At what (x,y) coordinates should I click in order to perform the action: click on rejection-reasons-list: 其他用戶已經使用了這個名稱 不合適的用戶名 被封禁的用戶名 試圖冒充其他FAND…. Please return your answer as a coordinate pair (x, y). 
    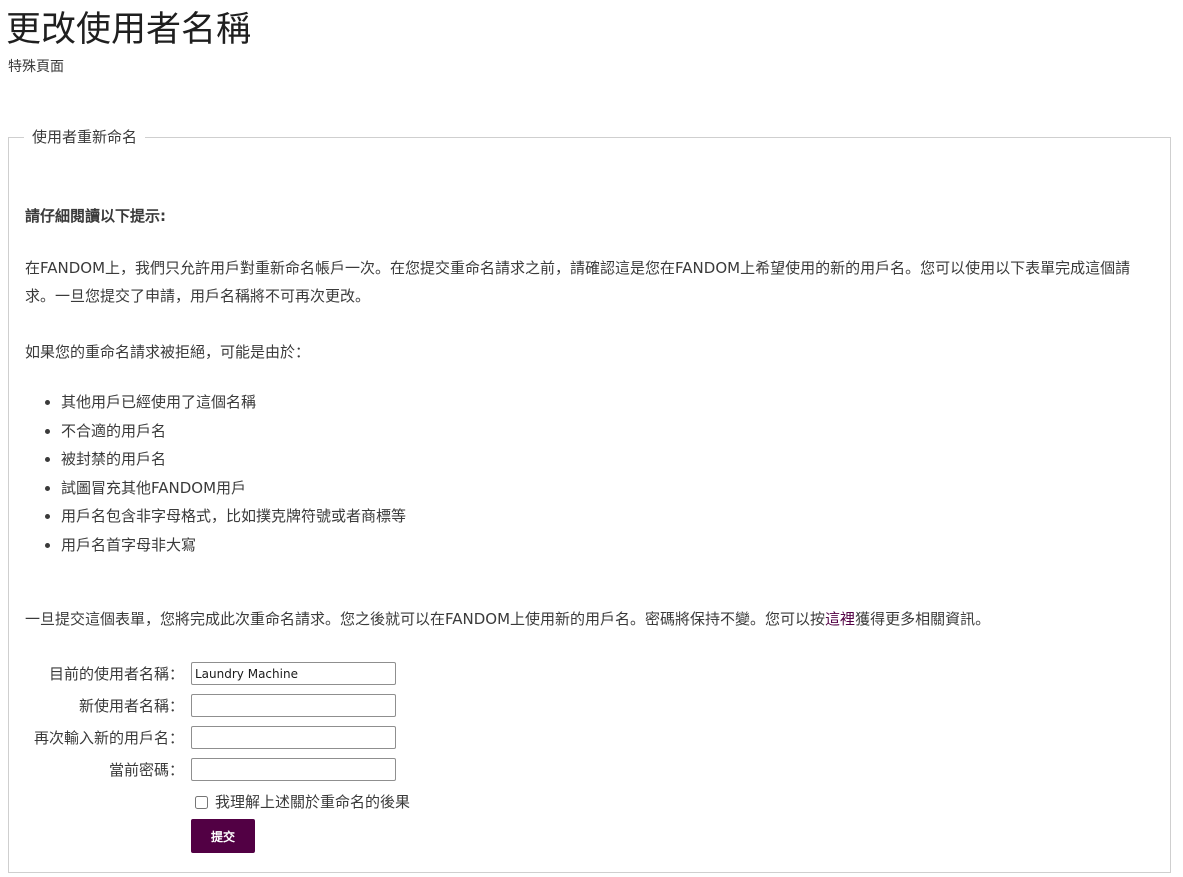
    Looking at the image, I should click on (215, 474).